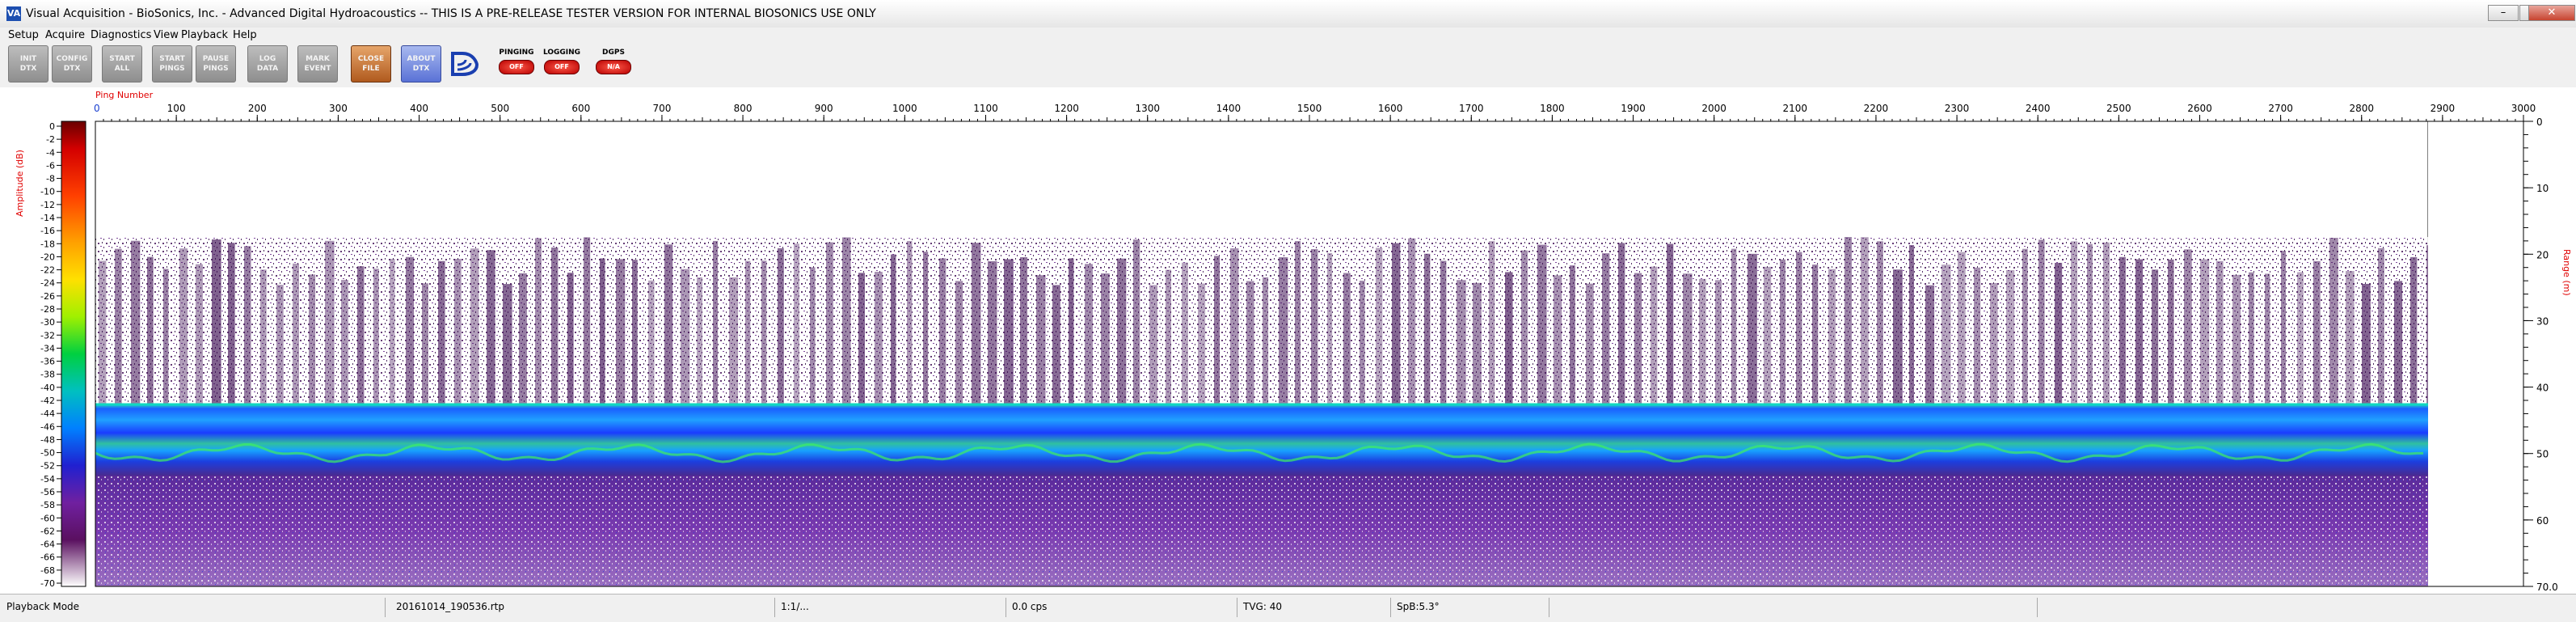  I want to click on status-separator, so click(1390, 607).